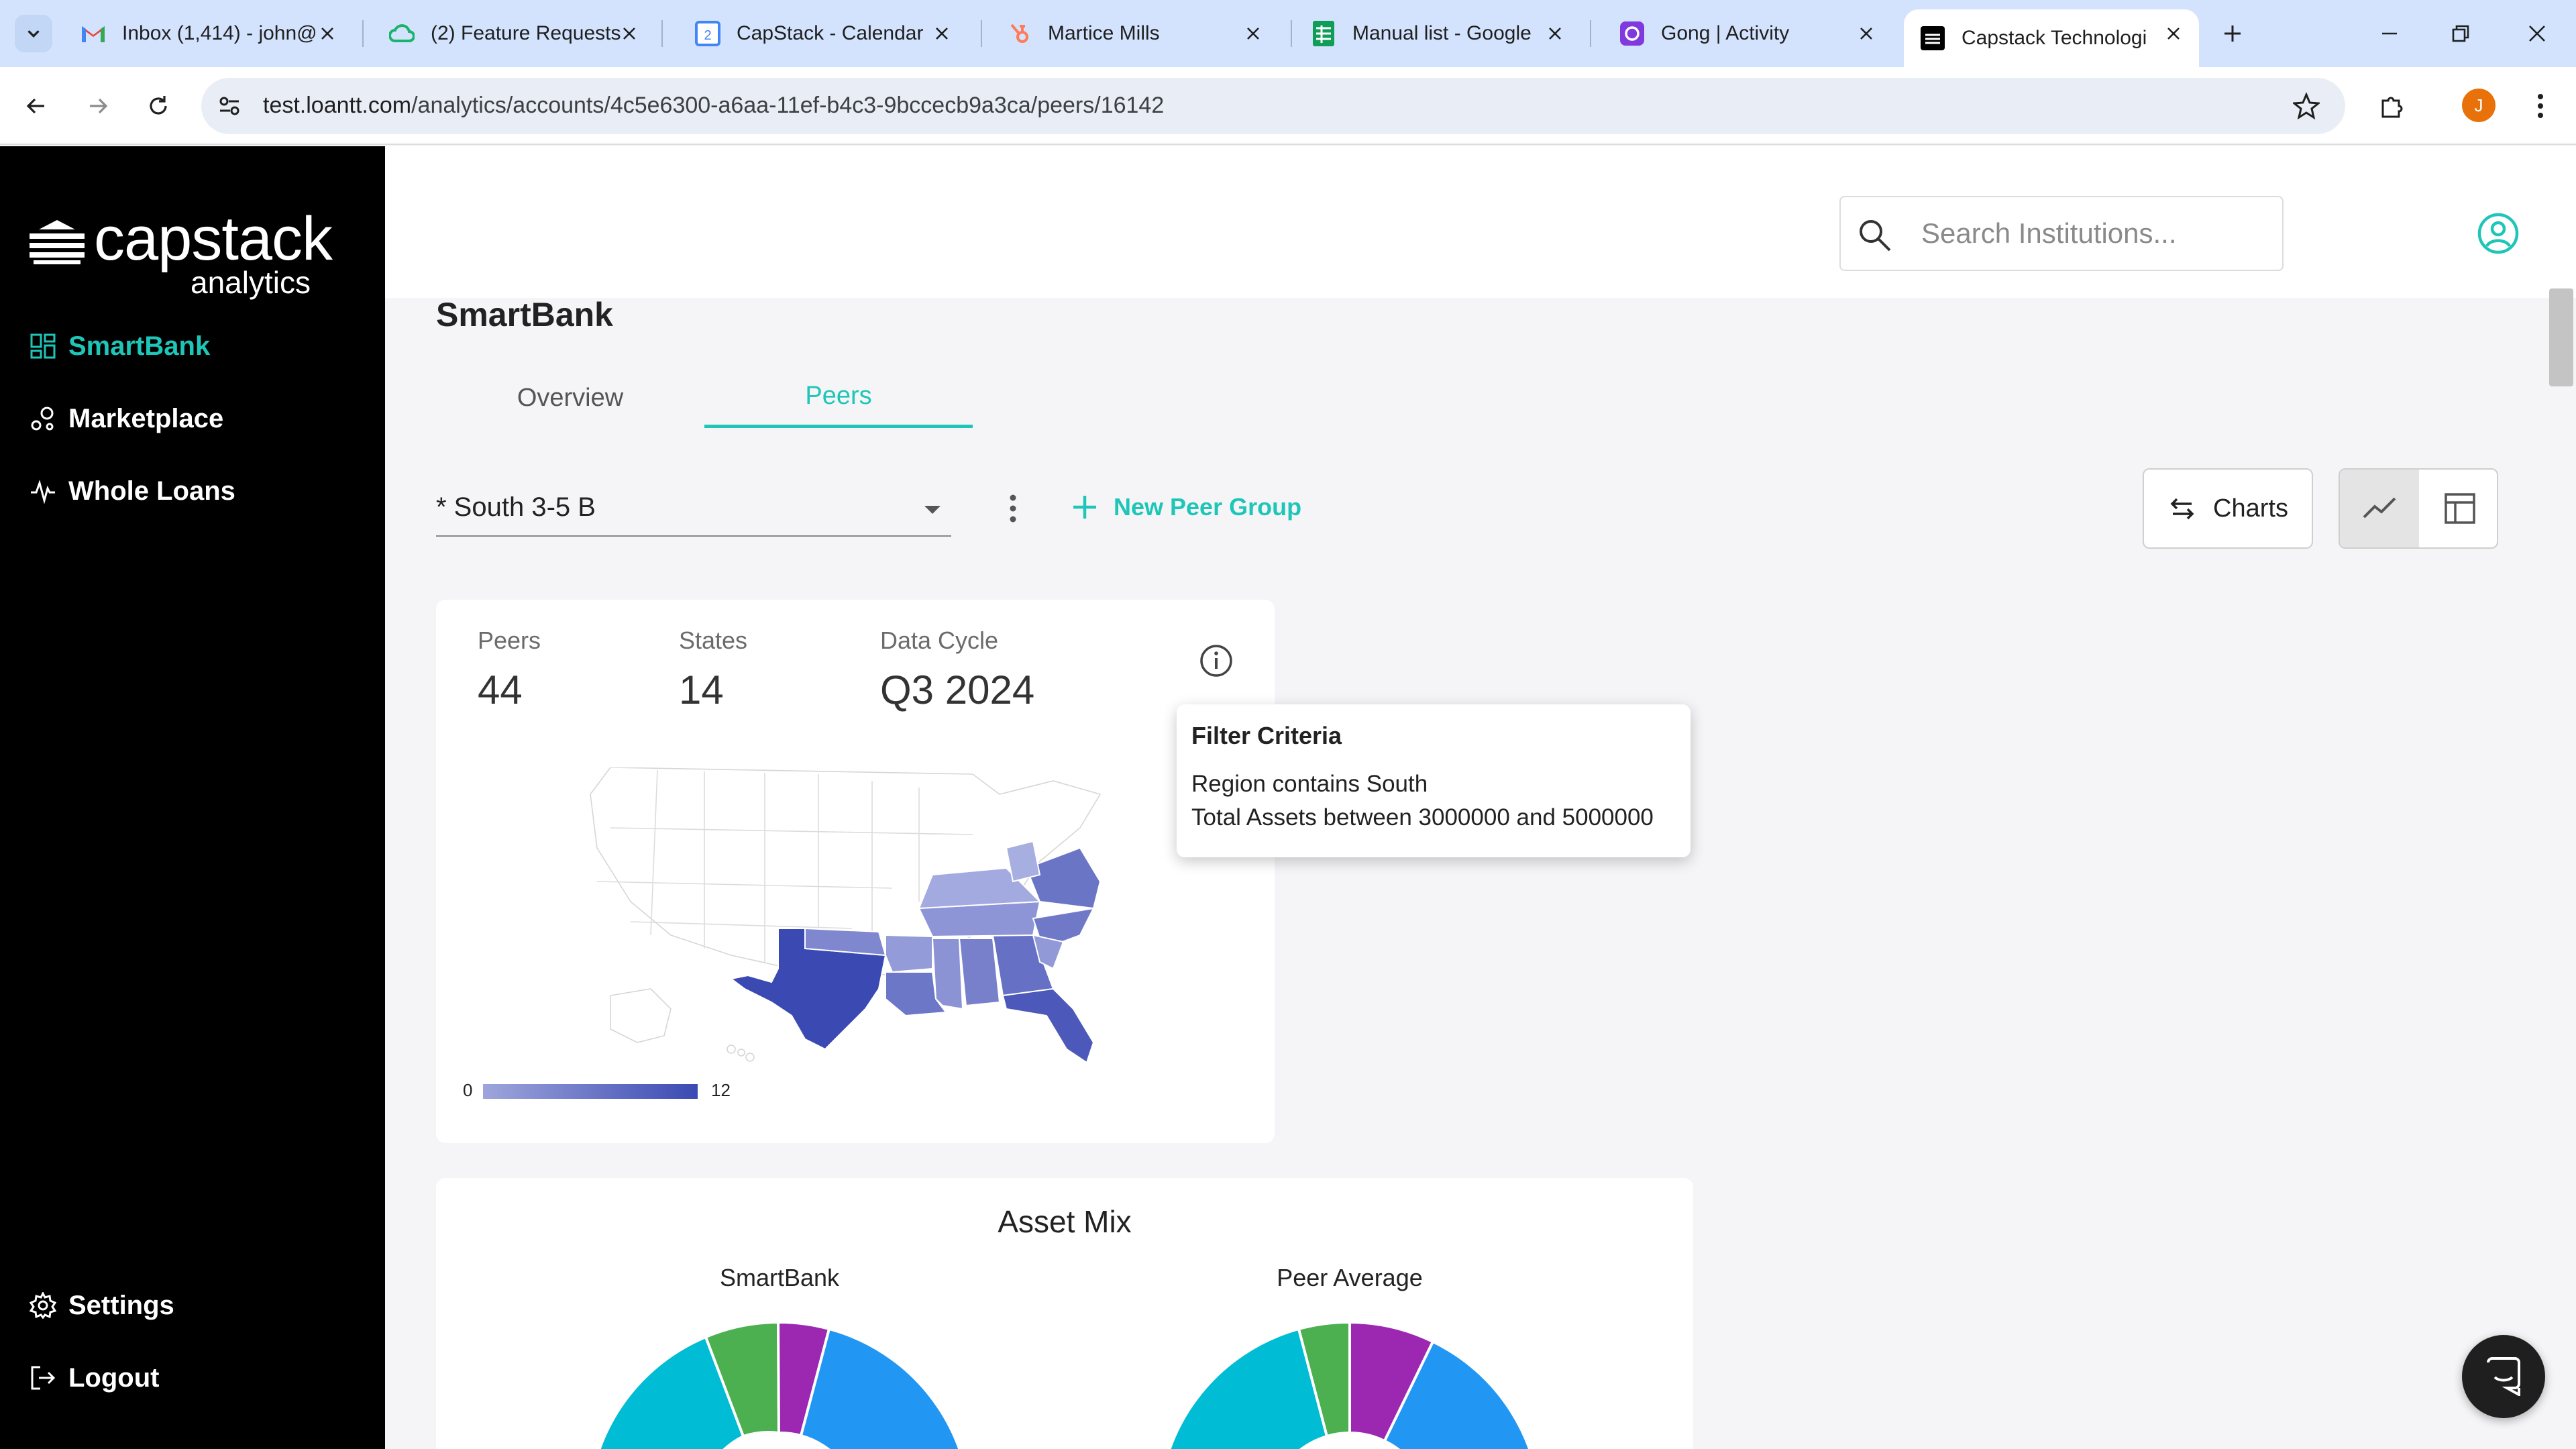 The height and width of the screenshot is (1449, 2576). I want to click on tab-label: Martice Mills, so click(1104, 33).